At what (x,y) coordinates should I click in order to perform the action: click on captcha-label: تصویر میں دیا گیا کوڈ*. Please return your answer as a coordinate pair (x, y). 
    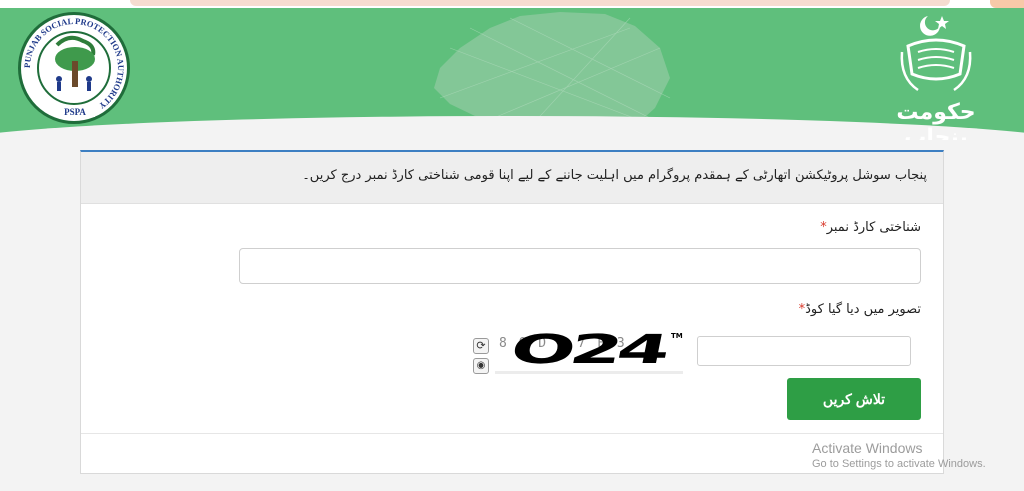
    Looking at the image, I should click on (858, 309).